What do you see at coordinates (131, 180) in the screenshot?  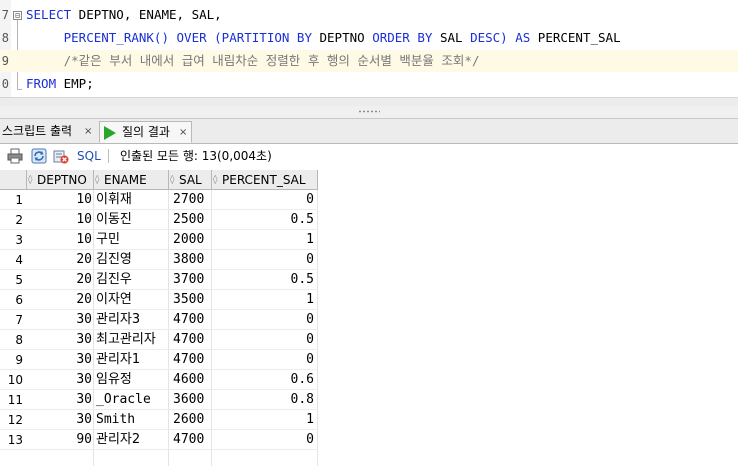 I see `column-header-ename: ◊ ENAME` at bounding box center [131, 180].